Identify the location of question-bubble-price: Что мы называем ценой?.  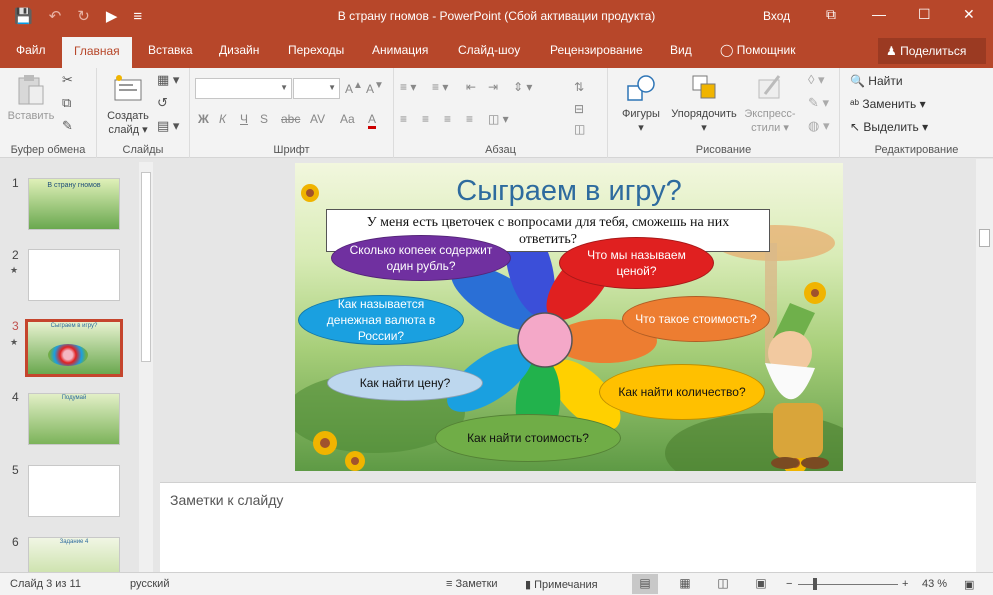
(636, 263).